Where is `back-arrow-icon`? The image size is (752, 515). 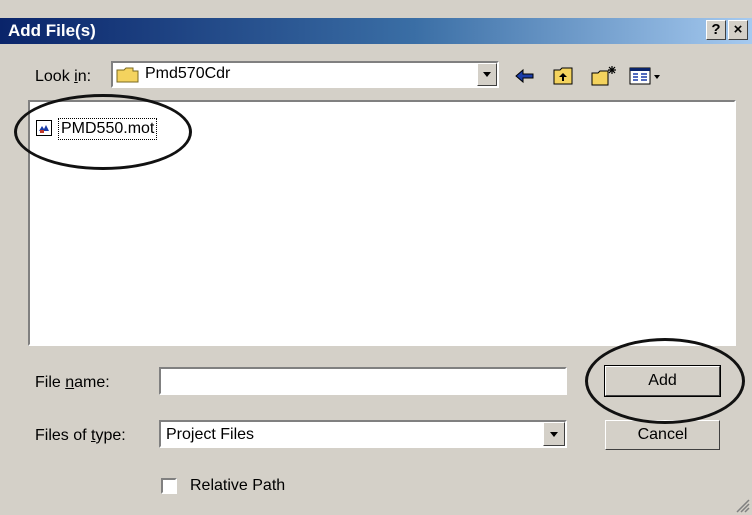
back-arrow-icon is located at coordinates (524, 76).